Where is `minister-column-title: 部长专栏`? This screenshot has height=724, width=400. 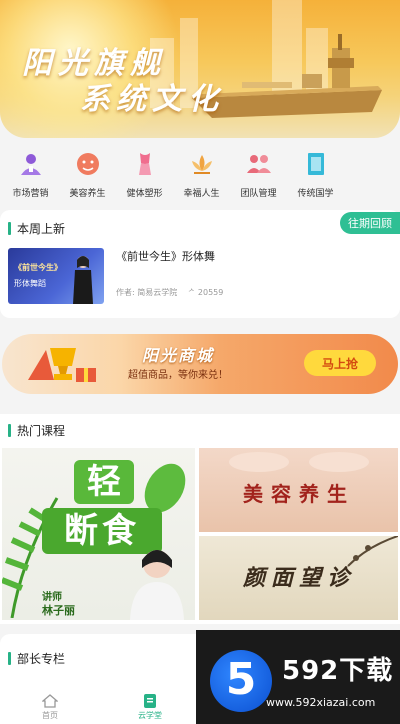 minister-column-title: 部长专栏 is located at coordinates (36, 658).